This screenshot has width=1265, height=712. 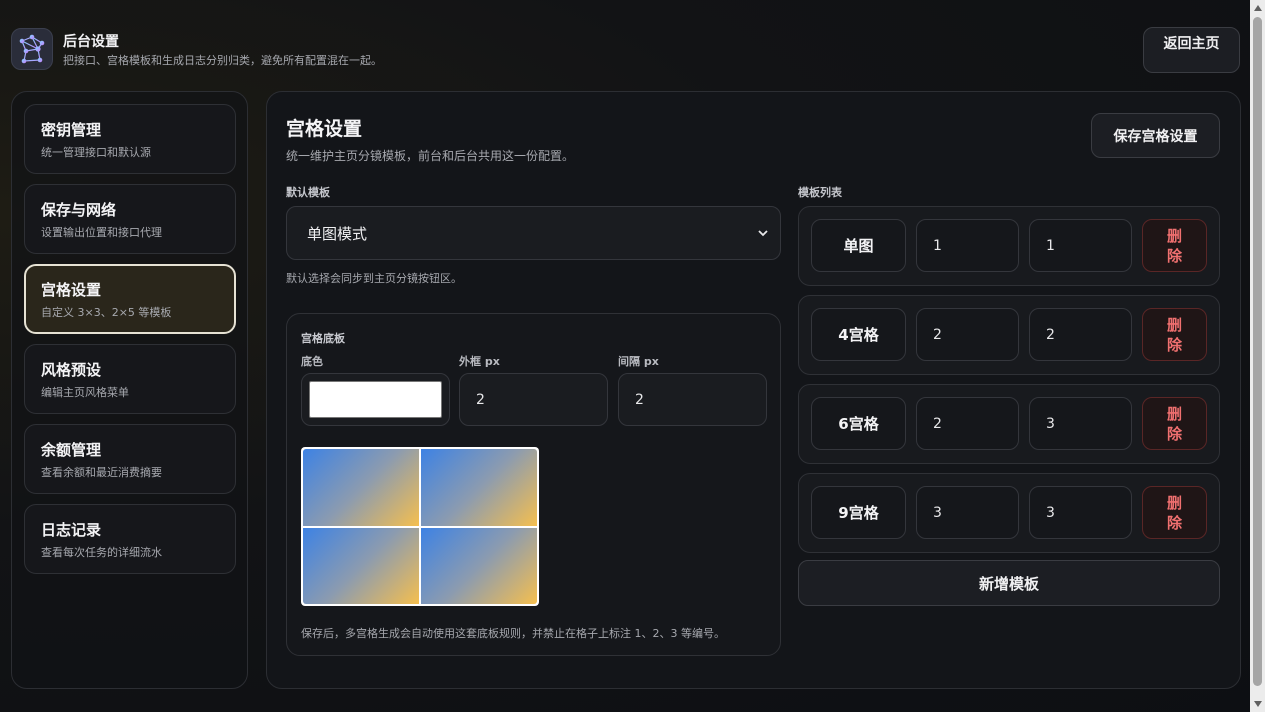 I want to click on page-subtitle: 统一维护主页分镜模板，前台和后台共用这一份配置。, so click(x=430, y=156).